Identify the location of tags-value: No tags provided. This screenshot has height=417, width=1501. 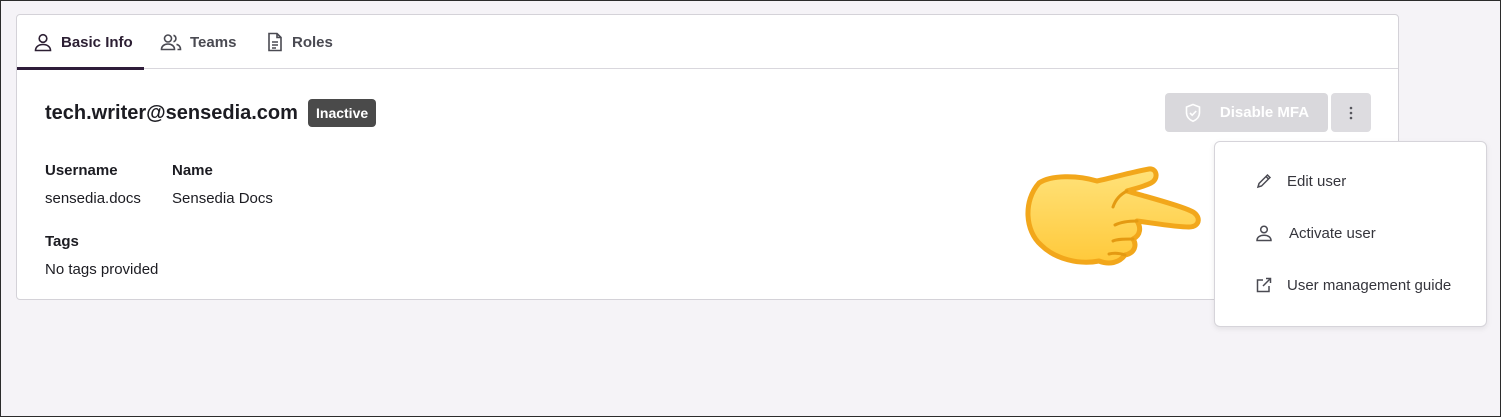
(102, 269).